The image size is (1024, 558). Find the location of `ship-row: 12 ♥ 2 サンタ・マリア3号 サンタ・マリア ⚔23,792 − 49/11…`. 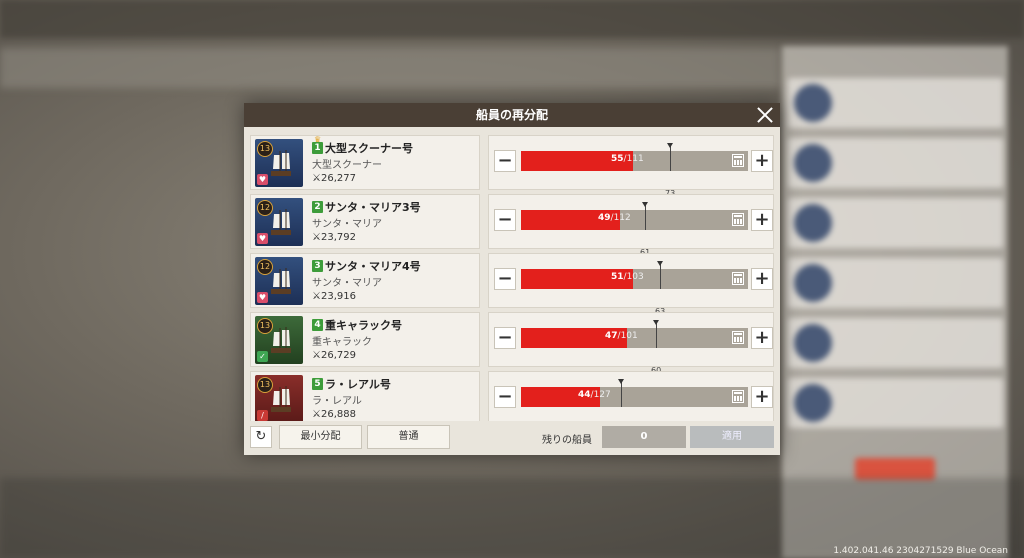

ship-row: 12 ♥ 2 サンタ・マリア3号 サンタ・マリア ⚔23,792 − 49/11… is located at coordinates (512, 225).